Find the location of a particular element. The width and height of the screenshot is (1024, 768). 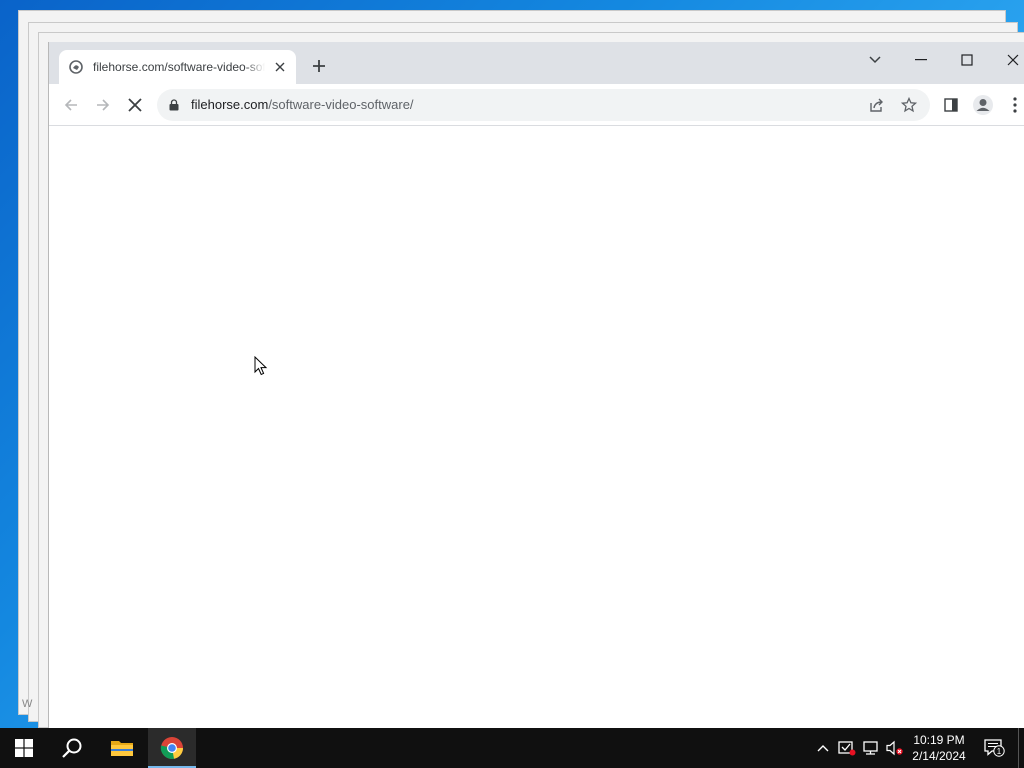

tab-title: filehorse.com/software-video-software/ is located at coordinates (179, 67).